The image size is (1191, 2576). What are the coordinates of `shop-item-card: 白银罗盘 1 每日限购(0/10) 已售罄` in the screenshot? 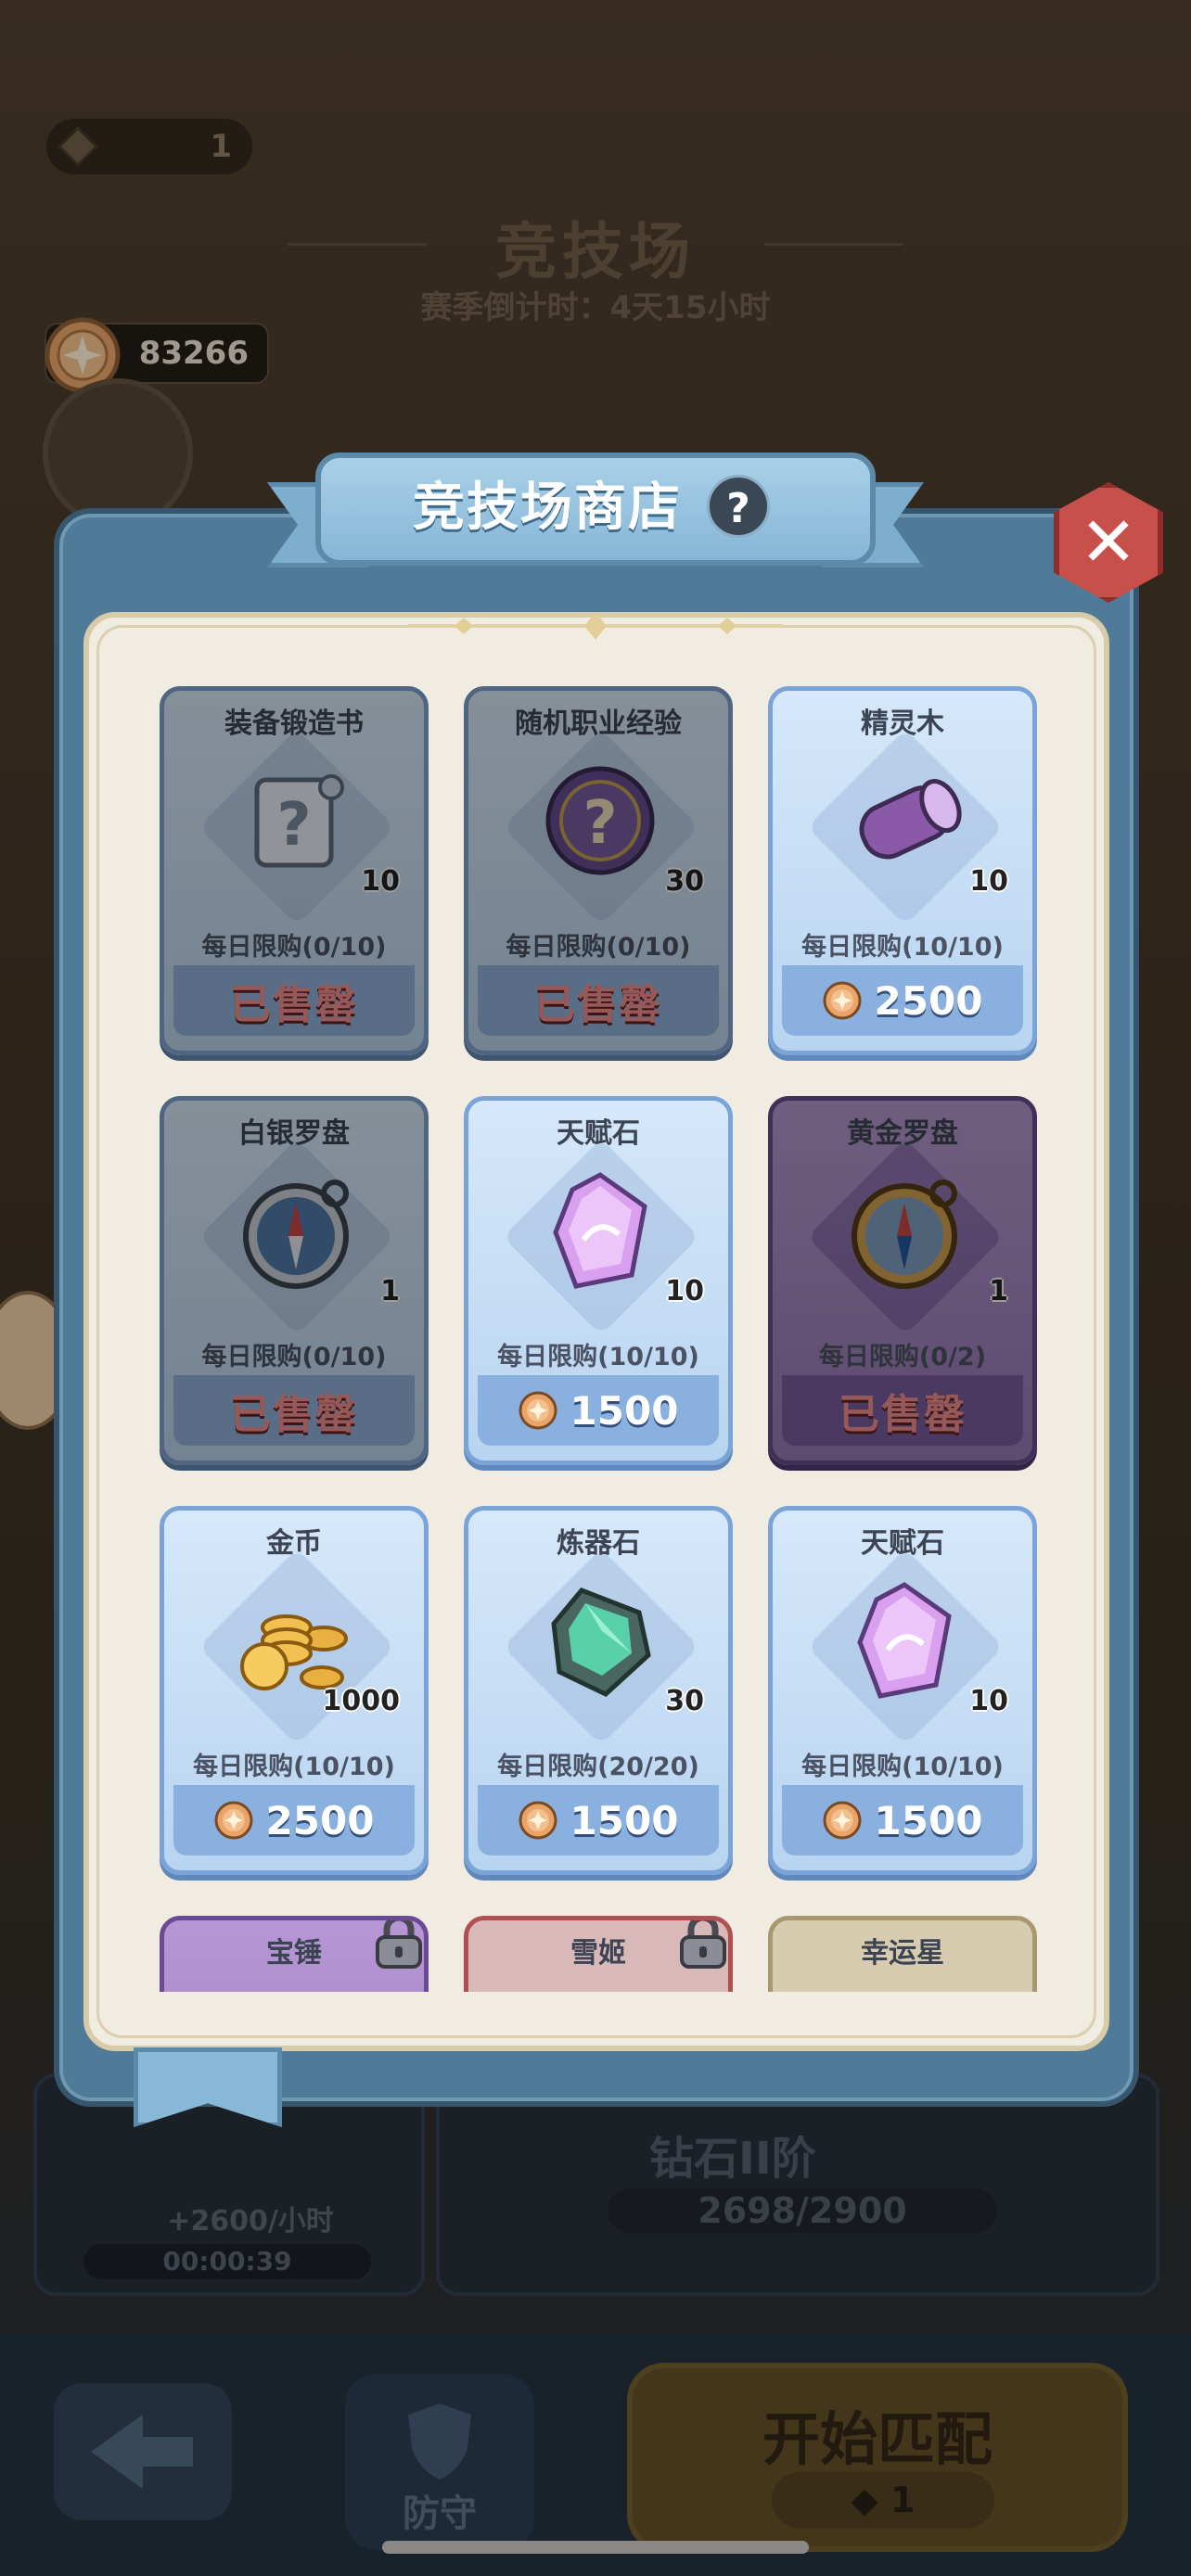 It's located at (295, 1280).